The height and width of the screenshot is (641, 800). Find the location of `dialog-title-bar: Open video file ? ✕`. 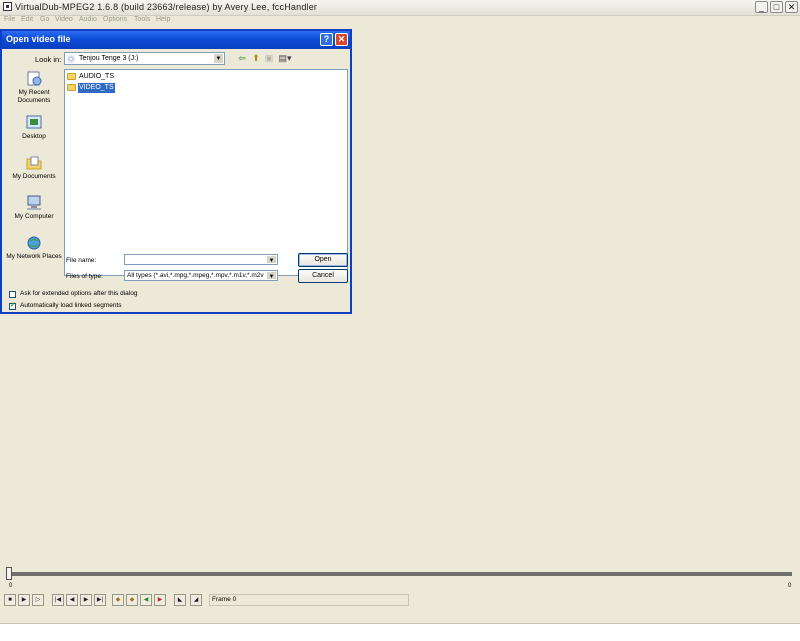

dialog-title-bar: Open video file ? ✕ is located at coordinates (176, 40).